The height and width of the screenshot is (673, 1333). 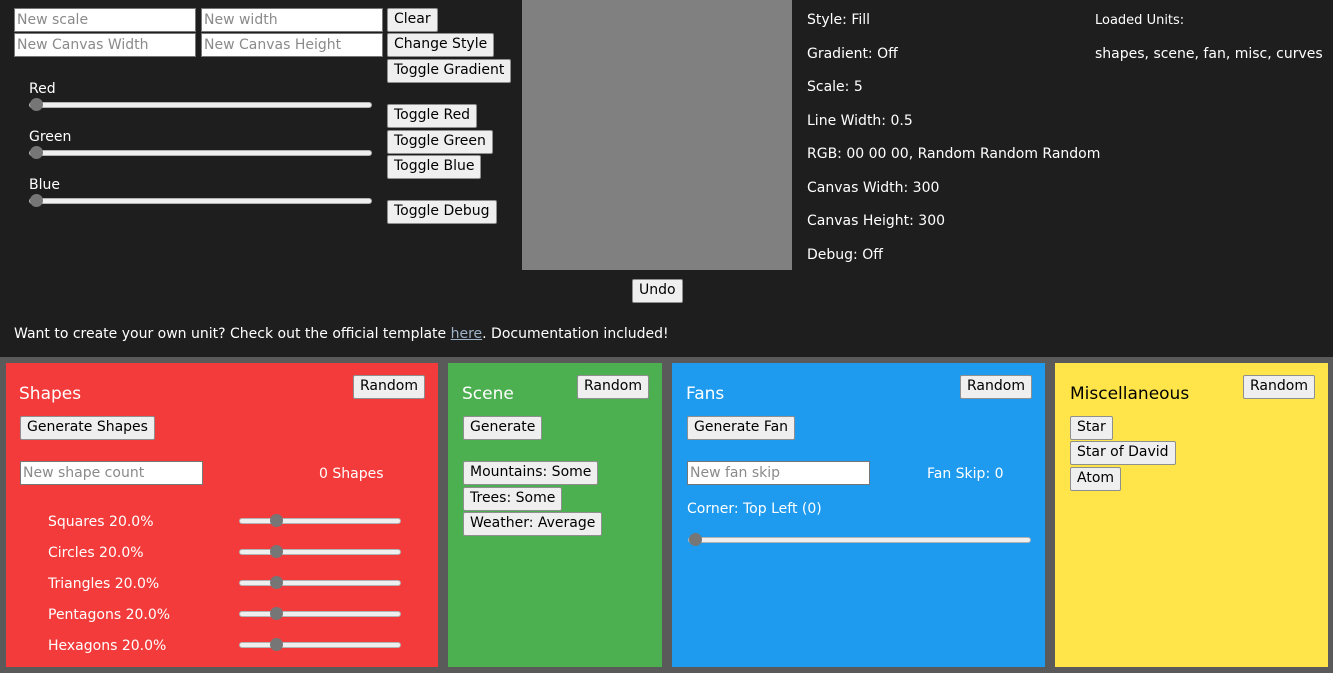 I want to click on triangles-label: Triangles 20.0%, so click(x=104, y=584).